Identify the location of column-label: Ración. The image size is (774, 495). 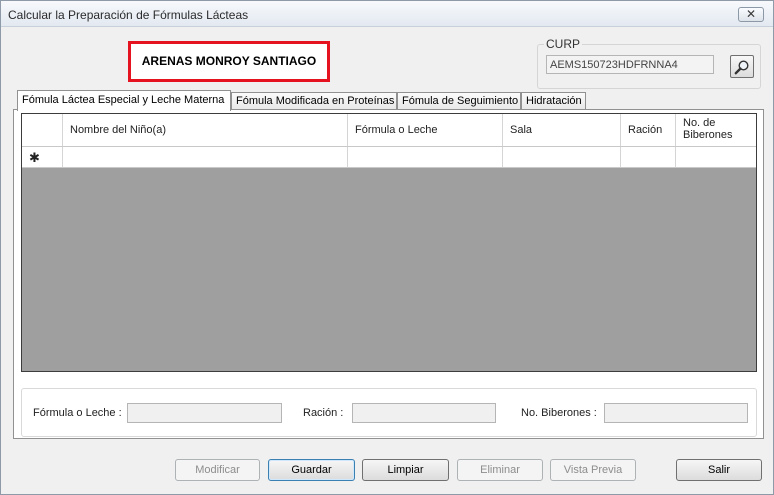
(645, 130).